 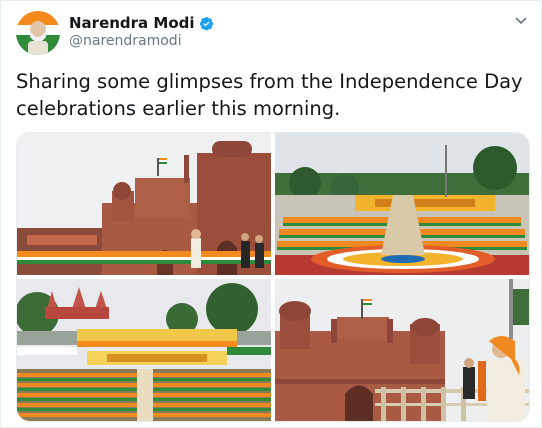 I want to click on author-handle: @narendramodi, so click(x=125, y=41).